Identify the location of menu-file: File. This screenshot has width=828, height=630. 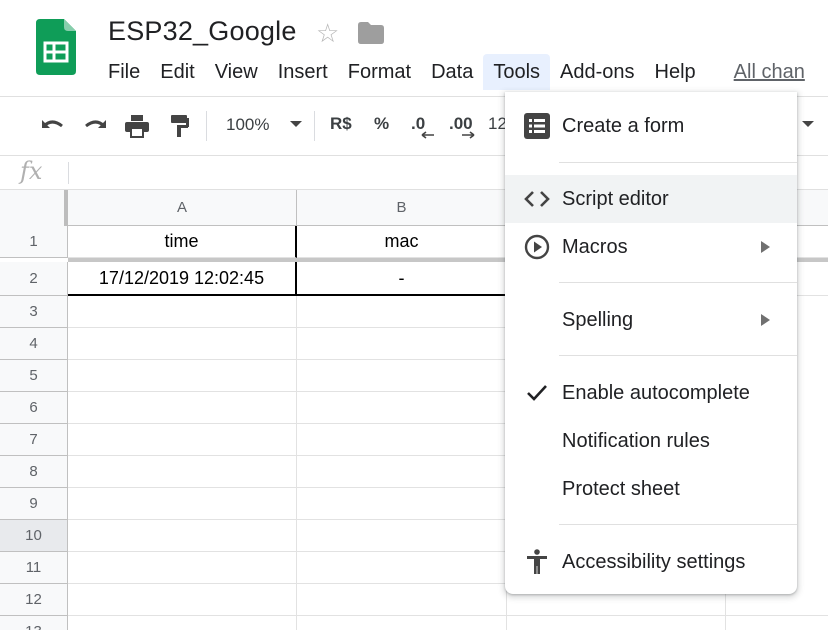
(124, 72).